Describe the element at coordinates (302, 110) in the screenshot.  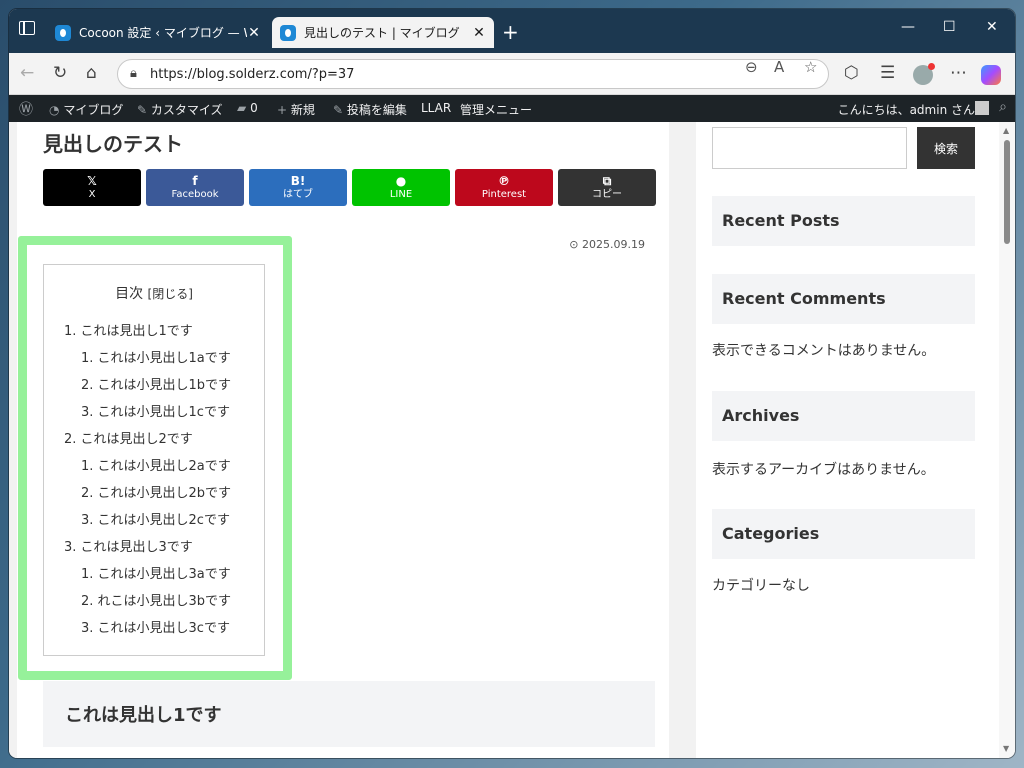
I see `admin-bar-new-label: 新規` at that location.